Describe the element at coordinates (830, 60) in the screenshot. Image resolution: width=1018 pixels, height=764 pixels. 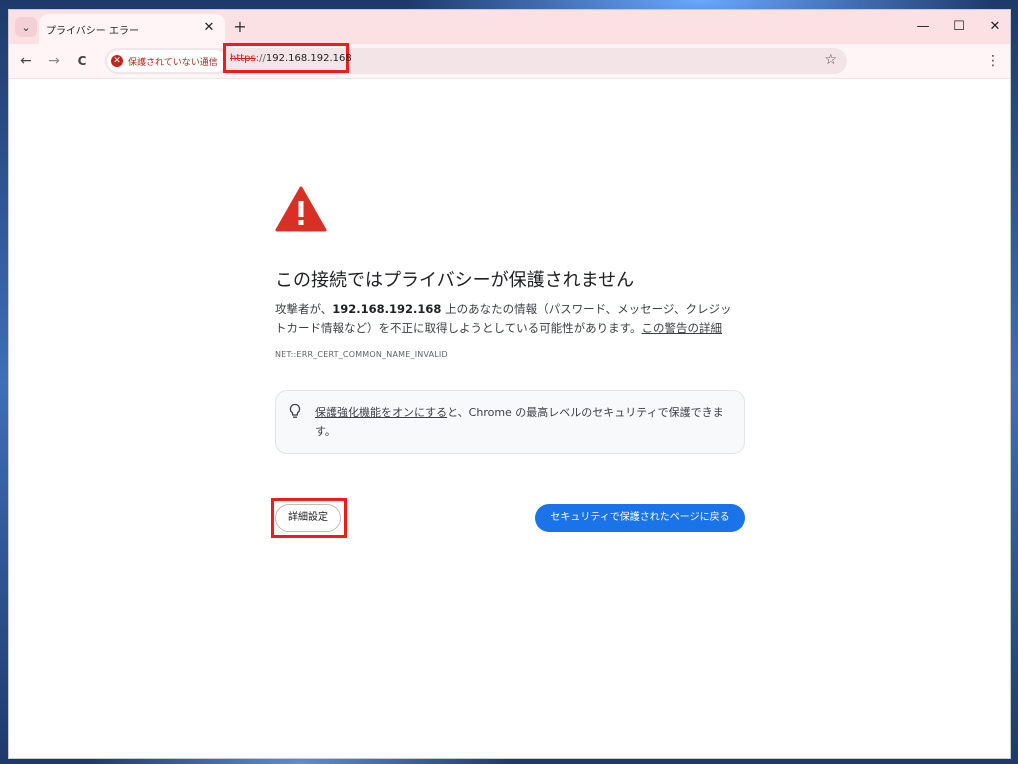
I see `bookmark-star-icon: ☆` at that location.